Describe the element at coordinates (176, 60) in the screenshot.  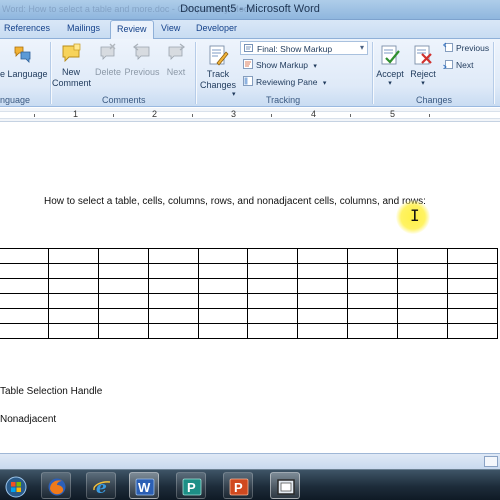
I see `next-comment-button: Next` at that location.